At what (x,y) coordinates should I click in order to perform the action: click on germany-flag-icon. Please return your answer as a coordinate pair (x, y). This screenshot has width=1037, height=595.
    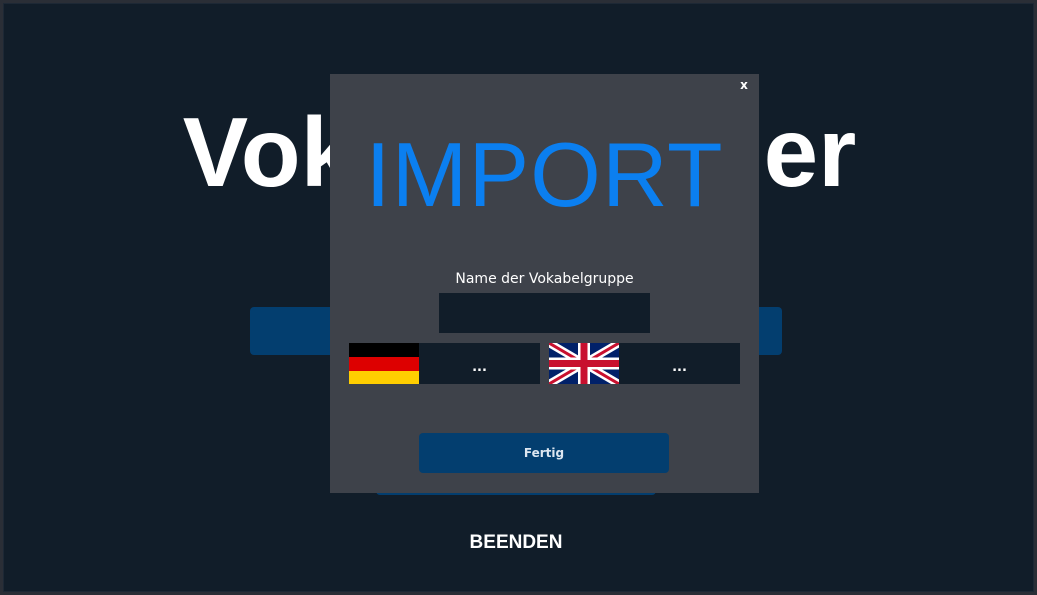
    Looking at the image, I should click on (384, 363).